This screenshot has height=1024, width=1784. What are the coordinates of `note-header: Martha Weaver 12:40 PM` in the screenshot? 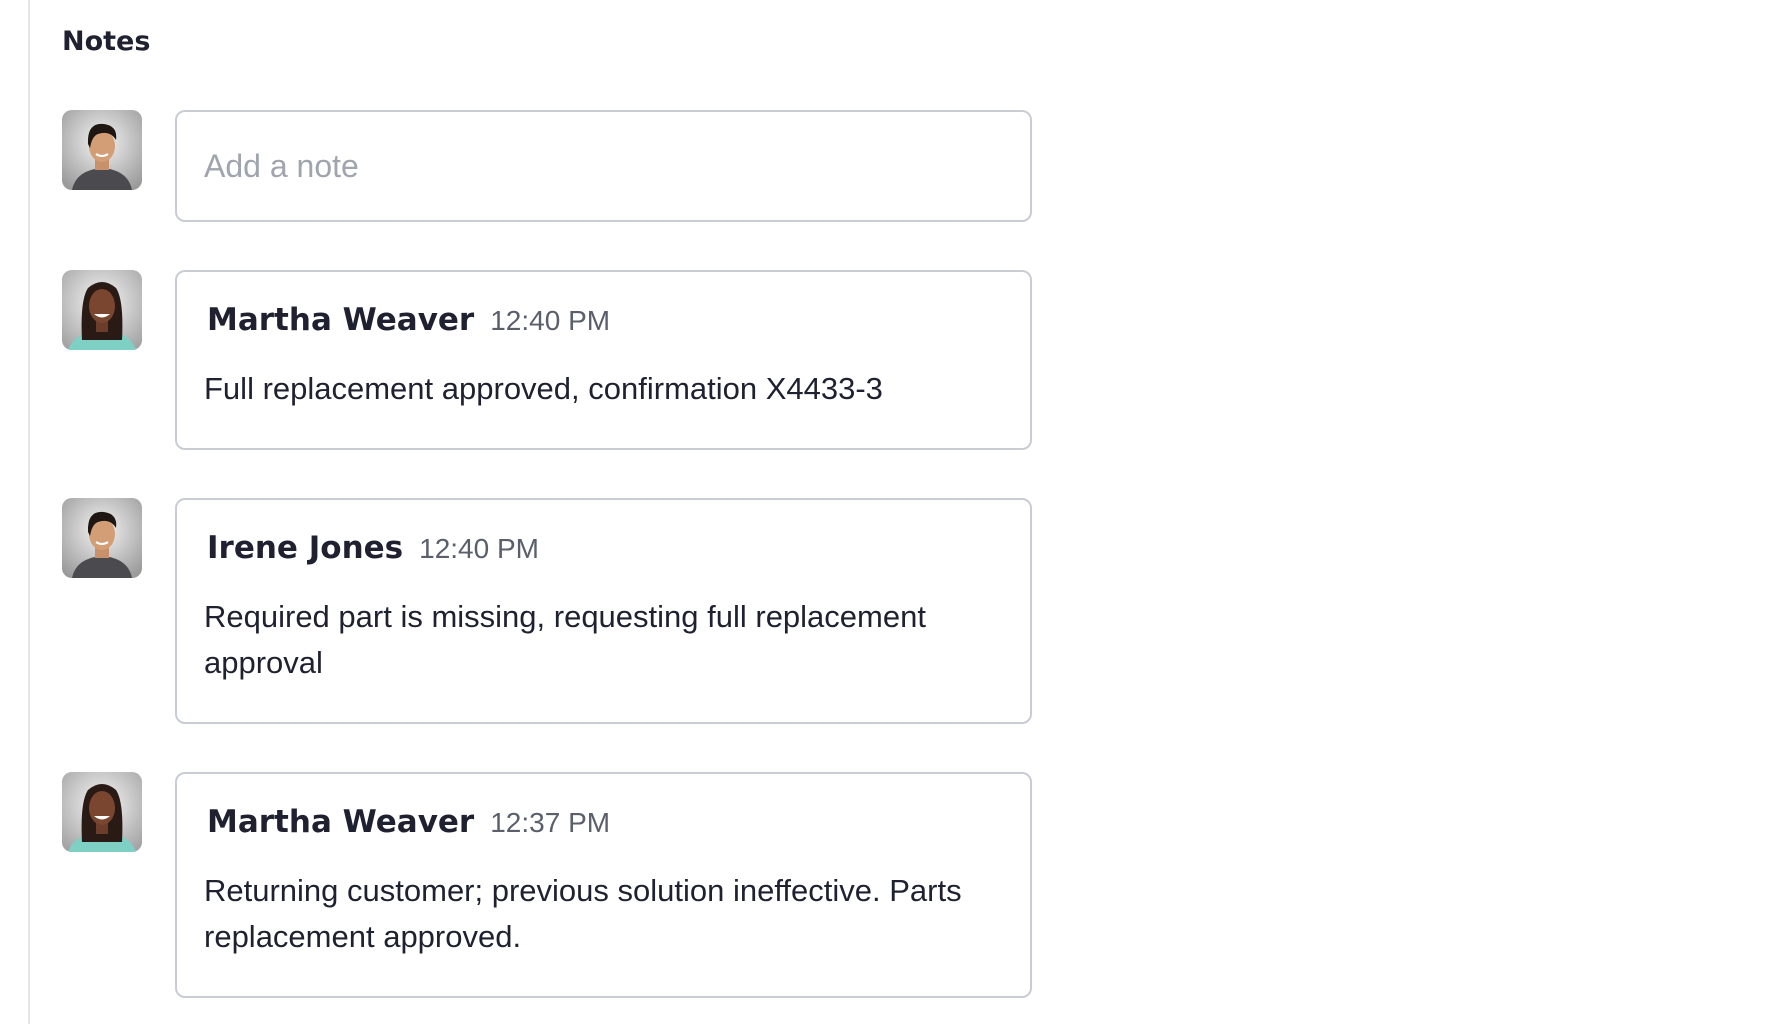 It's located at (603, 323).